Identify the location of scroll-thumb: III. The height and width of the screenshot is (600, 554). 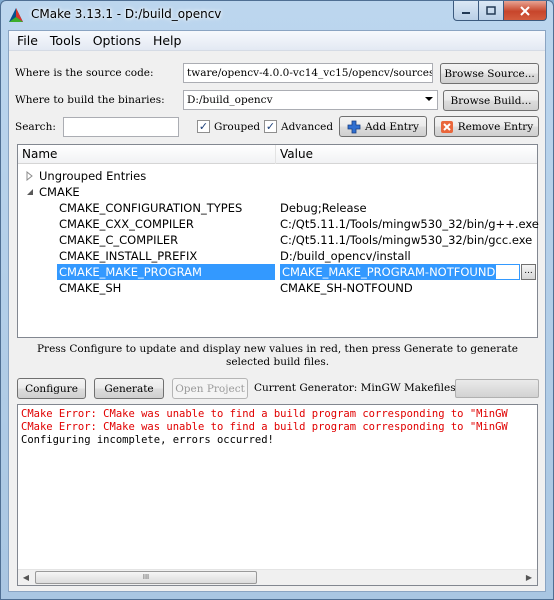
(146, 577).